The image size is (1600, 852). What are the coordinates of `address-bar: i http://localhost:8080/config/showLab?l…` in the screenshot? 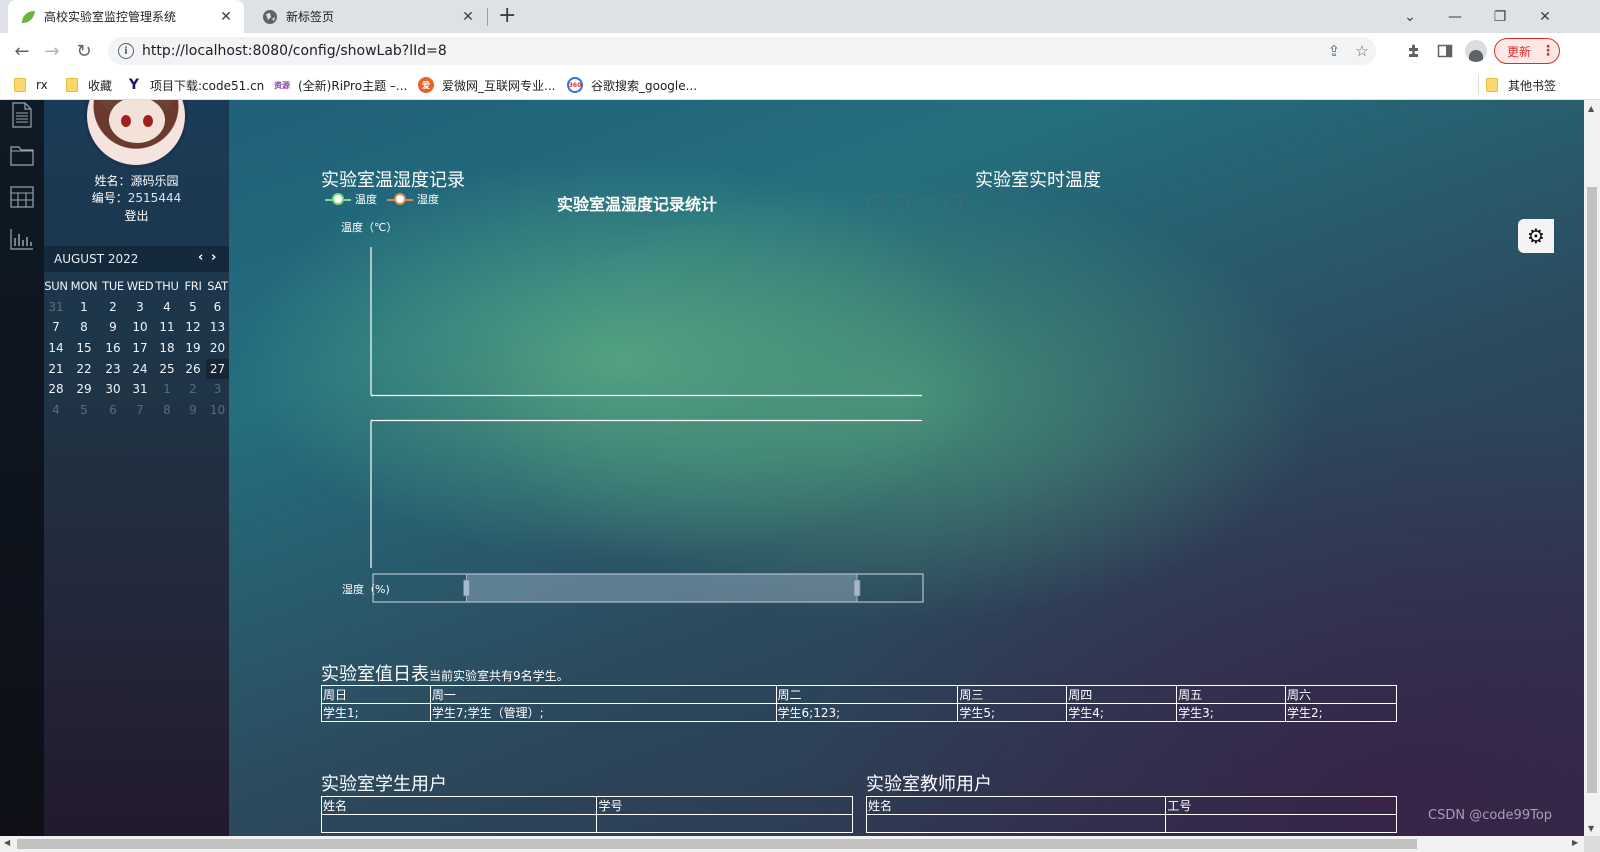 It's located at (742, 51).